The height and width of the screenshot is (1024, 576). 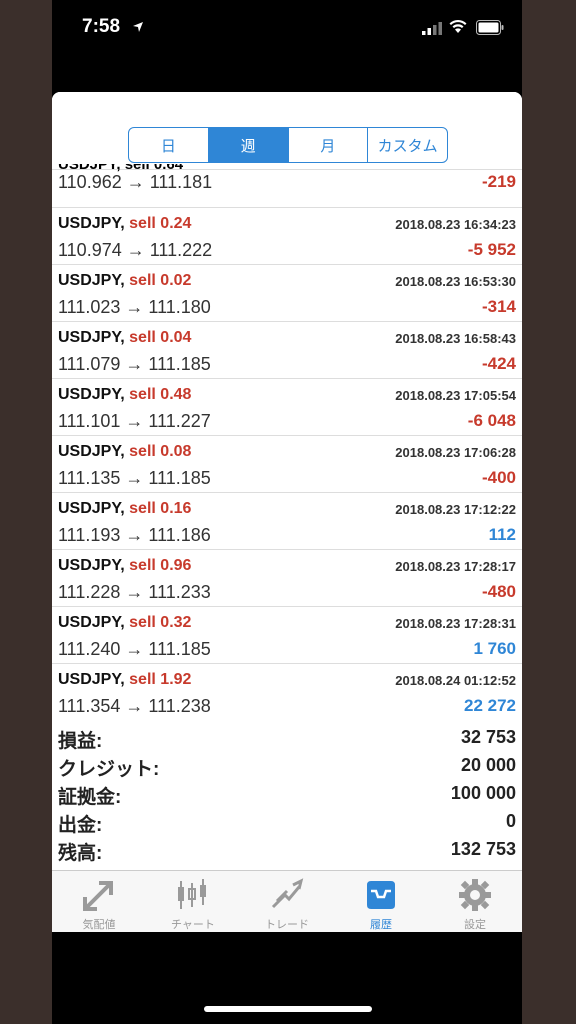 I want to click on trade-side-volume: sell 0.02, so click(x=160, y=280).